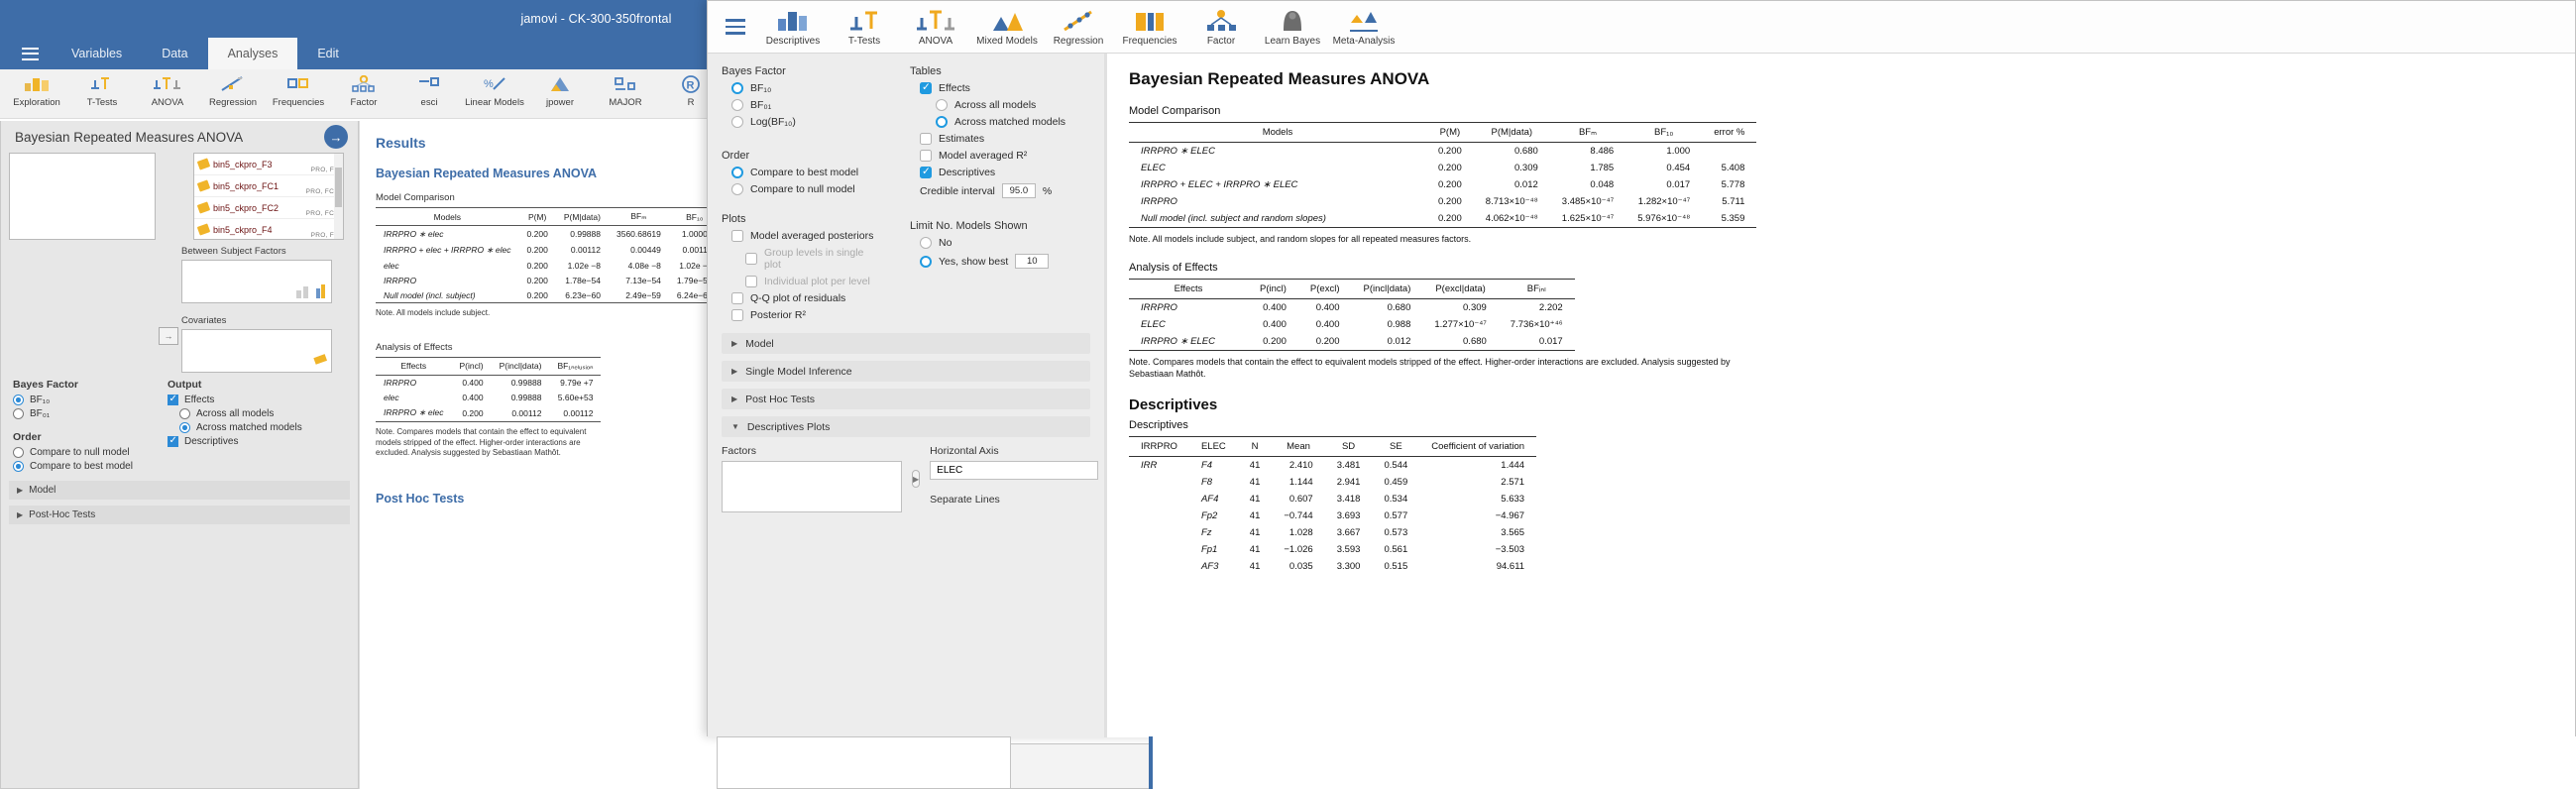  What do you see at coordinates (560, 88) in the screenshot?
I see `ribbon-jpower: jpower` at bounding box center [560, 88].